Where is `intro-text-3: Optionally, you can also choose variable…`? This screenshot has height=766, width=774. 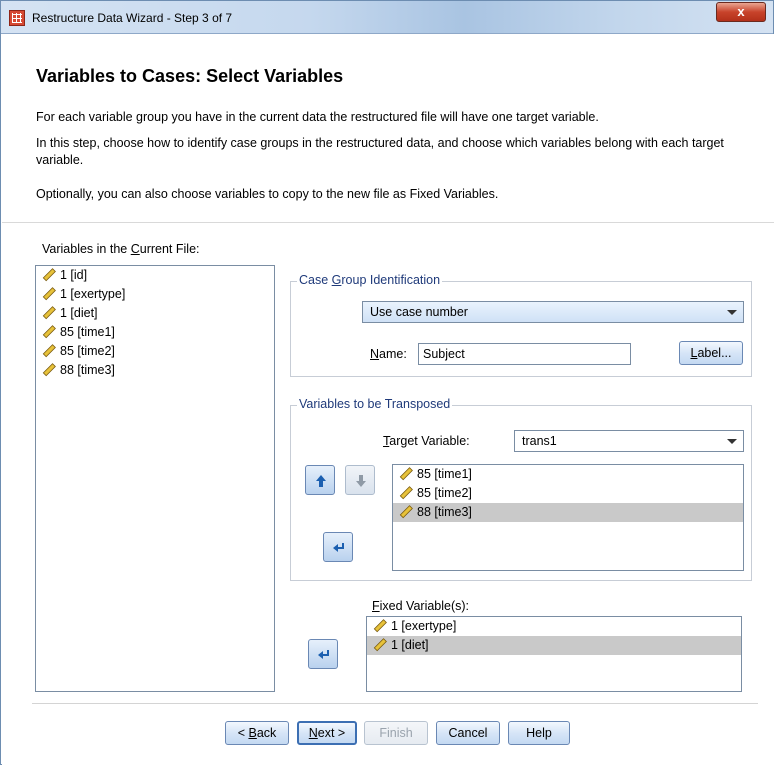 intro-text-3: Optionally, you can also choose variable… is located at coordinates (267, 194).